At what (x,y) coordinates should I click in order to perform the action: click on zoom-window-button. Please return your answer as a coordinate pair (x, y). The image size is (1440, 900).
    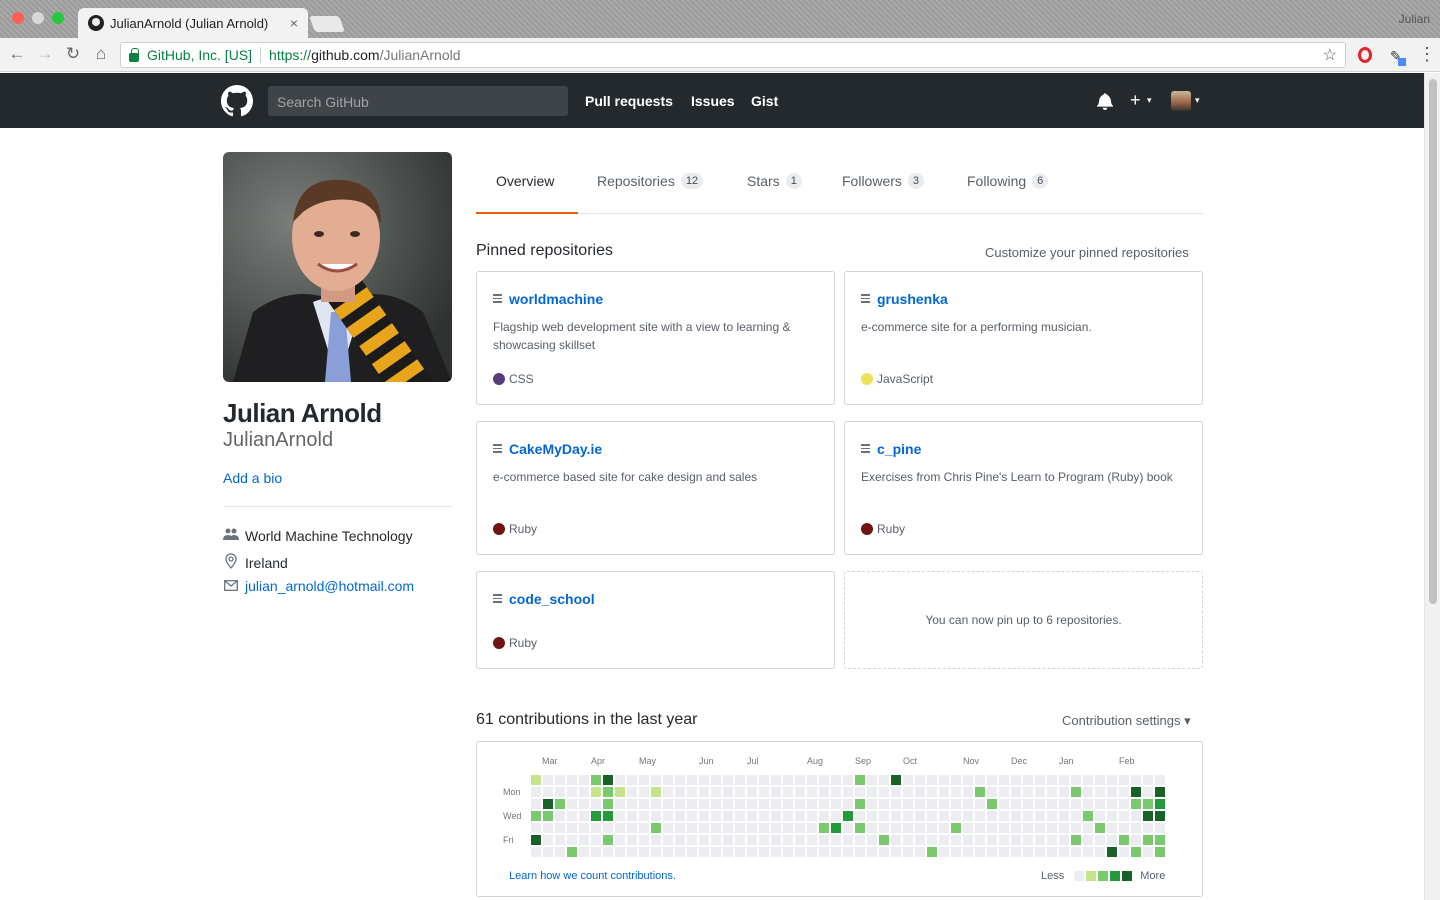
    Looking at the image, I should click on (58, 18).